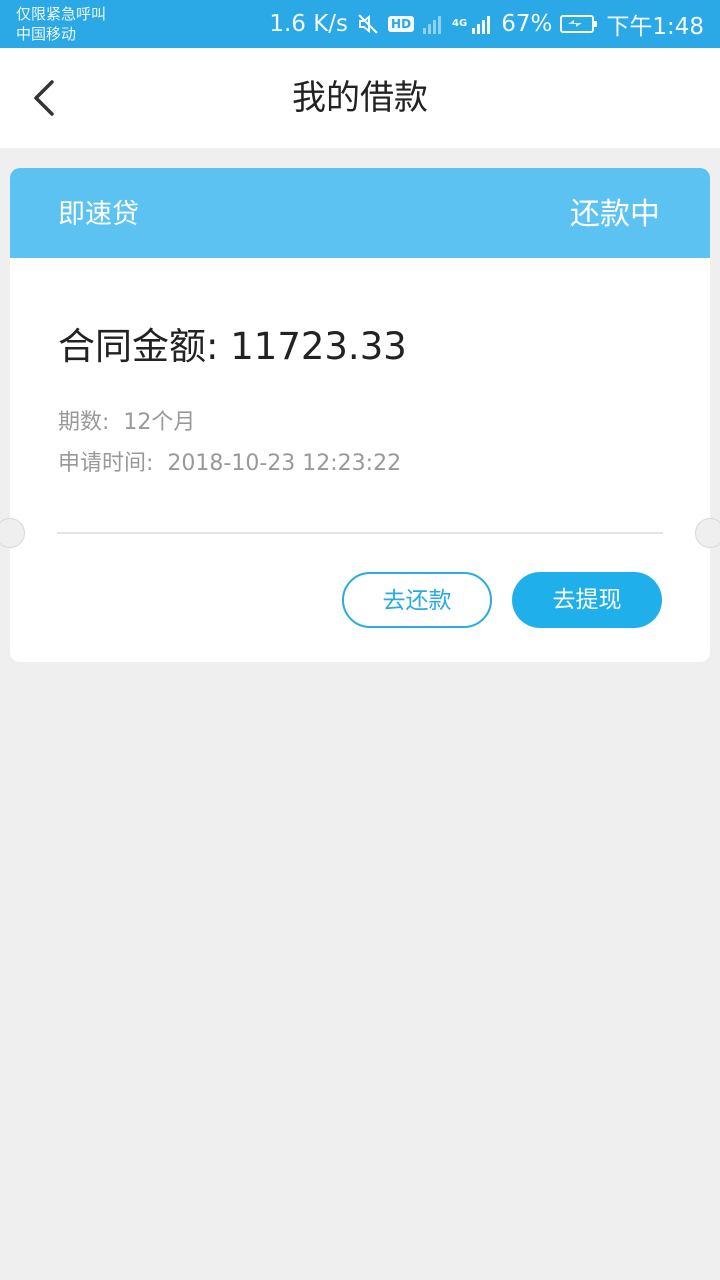  I want to click on contract-amount: 合同金额: 11723.33, so click(232, 347).